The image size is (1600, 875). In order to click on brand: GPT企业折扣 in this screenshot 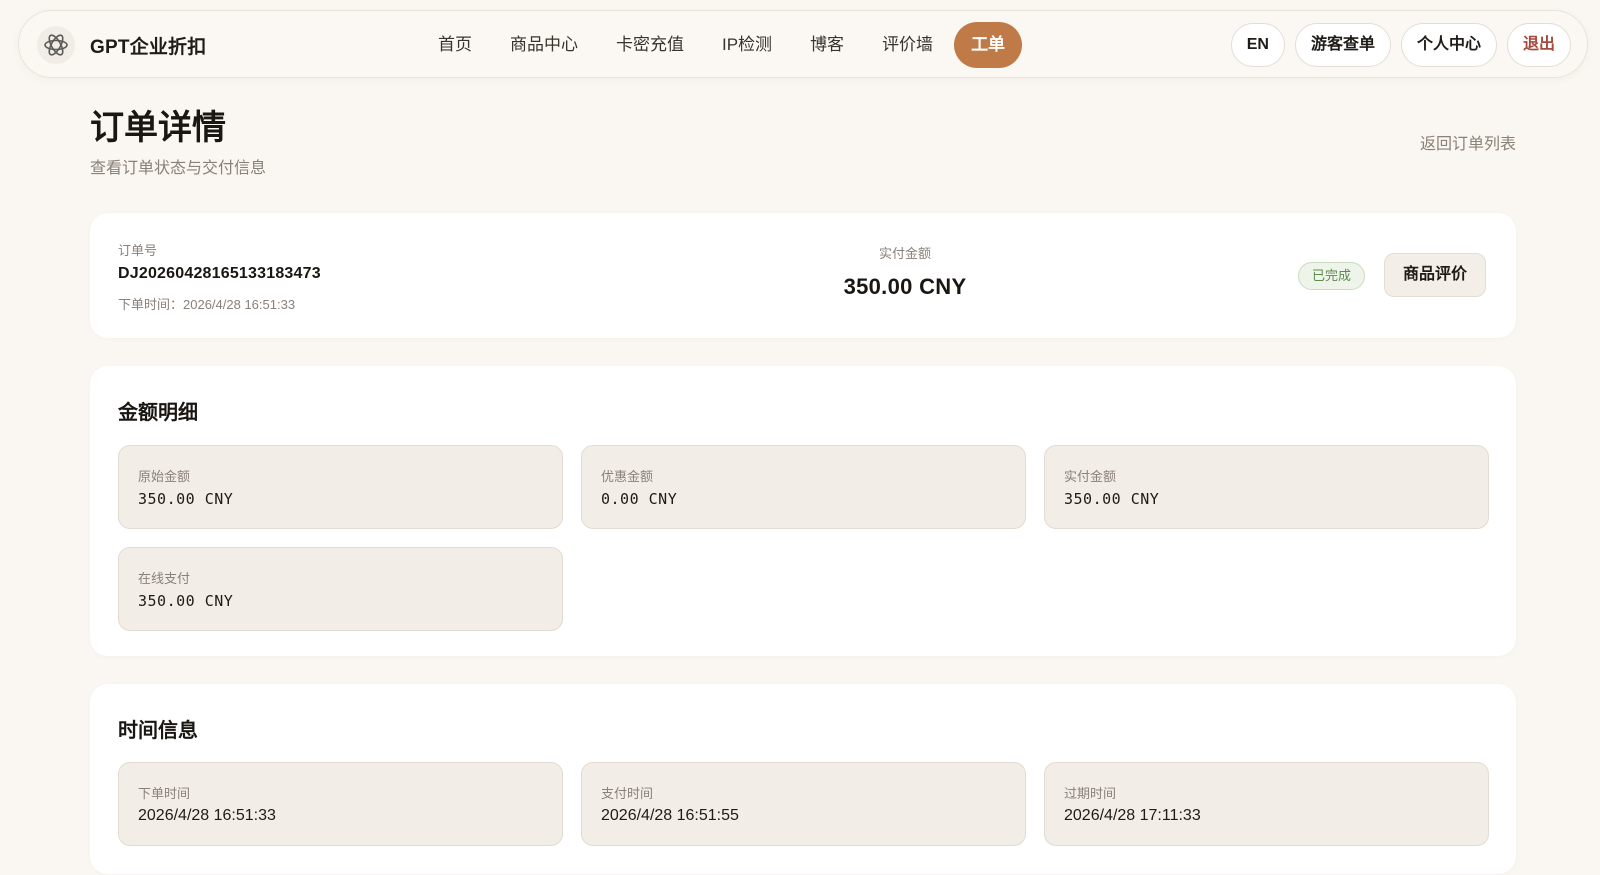, I will do `click(121, 45)`.